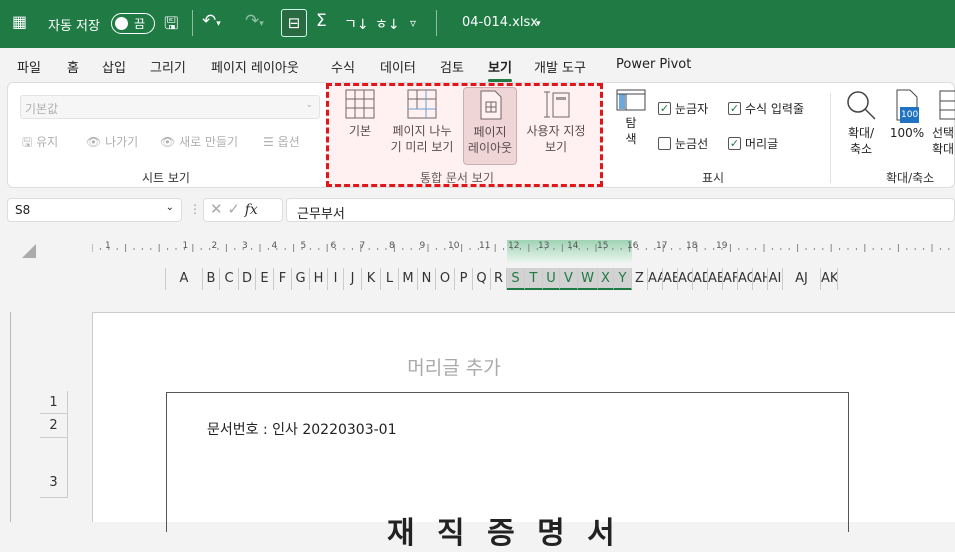 The height and width of the screenshot is (552, 955). I want to click on column-header-AC: AC, so click(685, 279).